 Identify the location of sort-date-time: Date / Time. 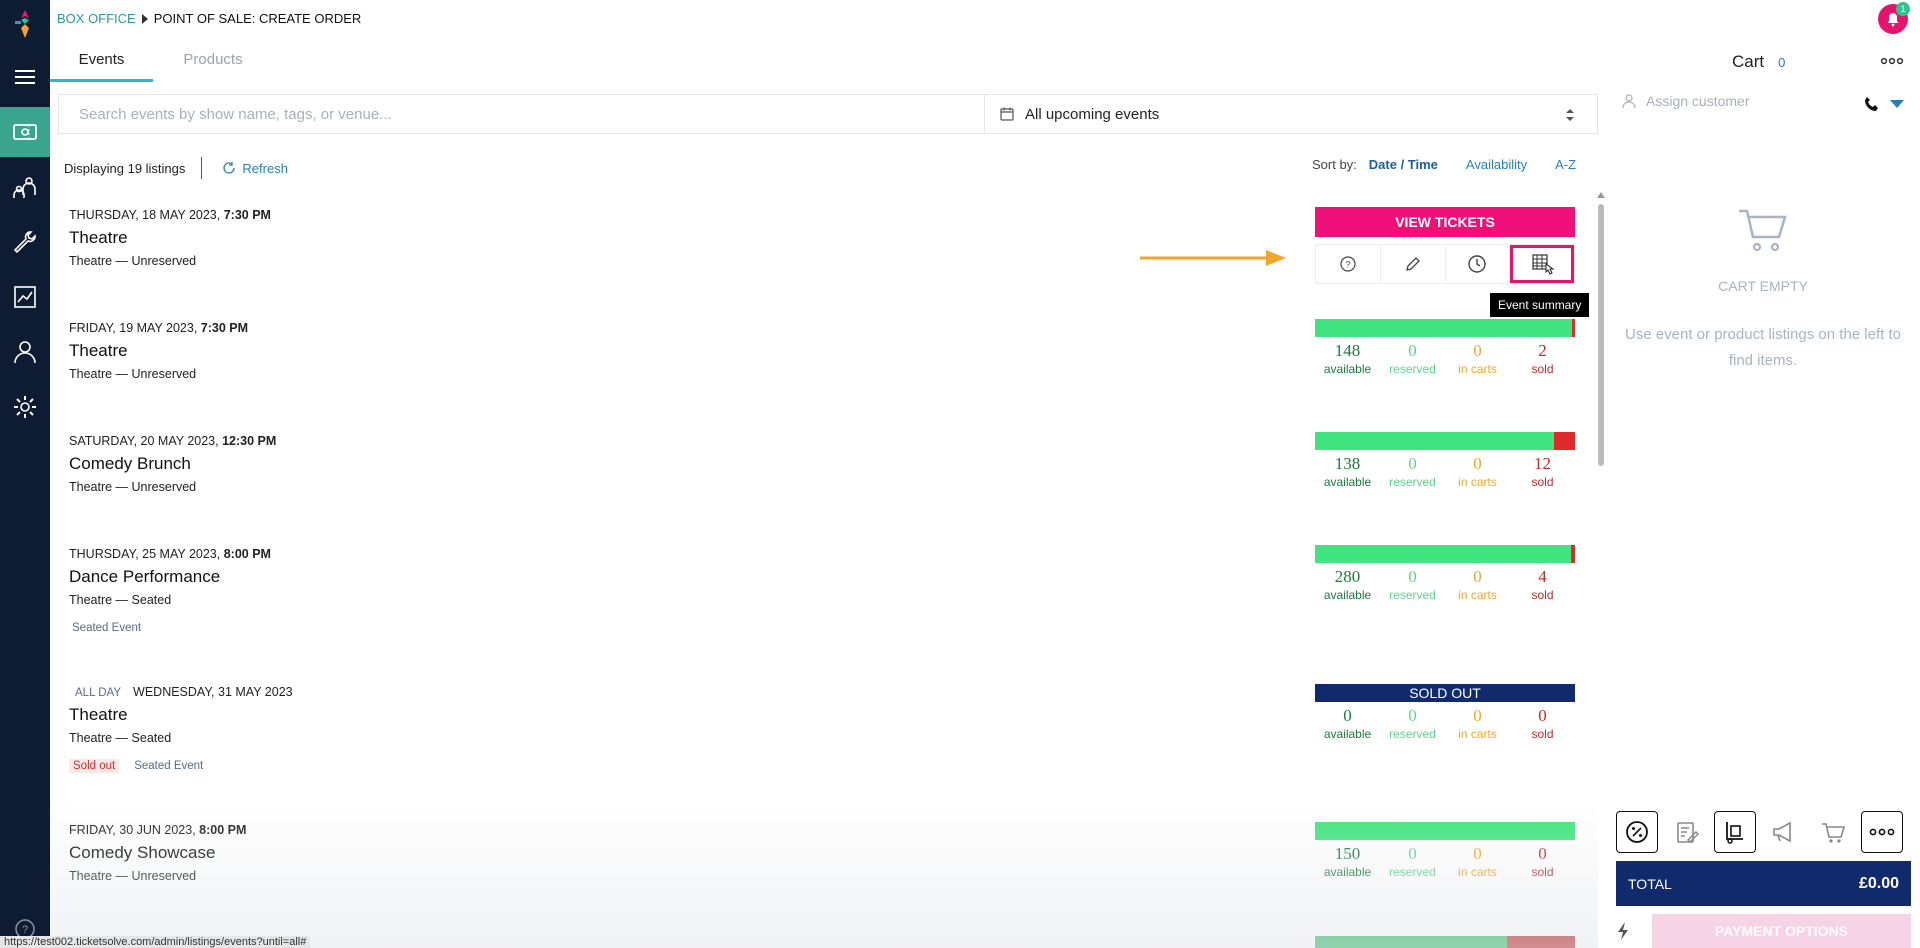
(1403, 164).